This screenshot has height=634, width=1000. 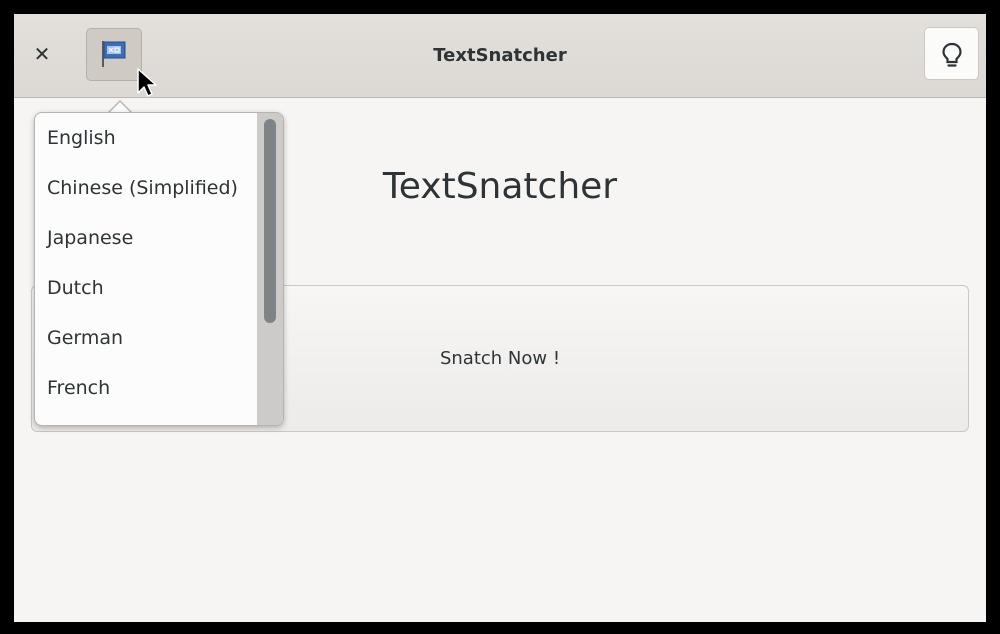 I want to click on close-icon: ✕, so click(x=42, y=54).